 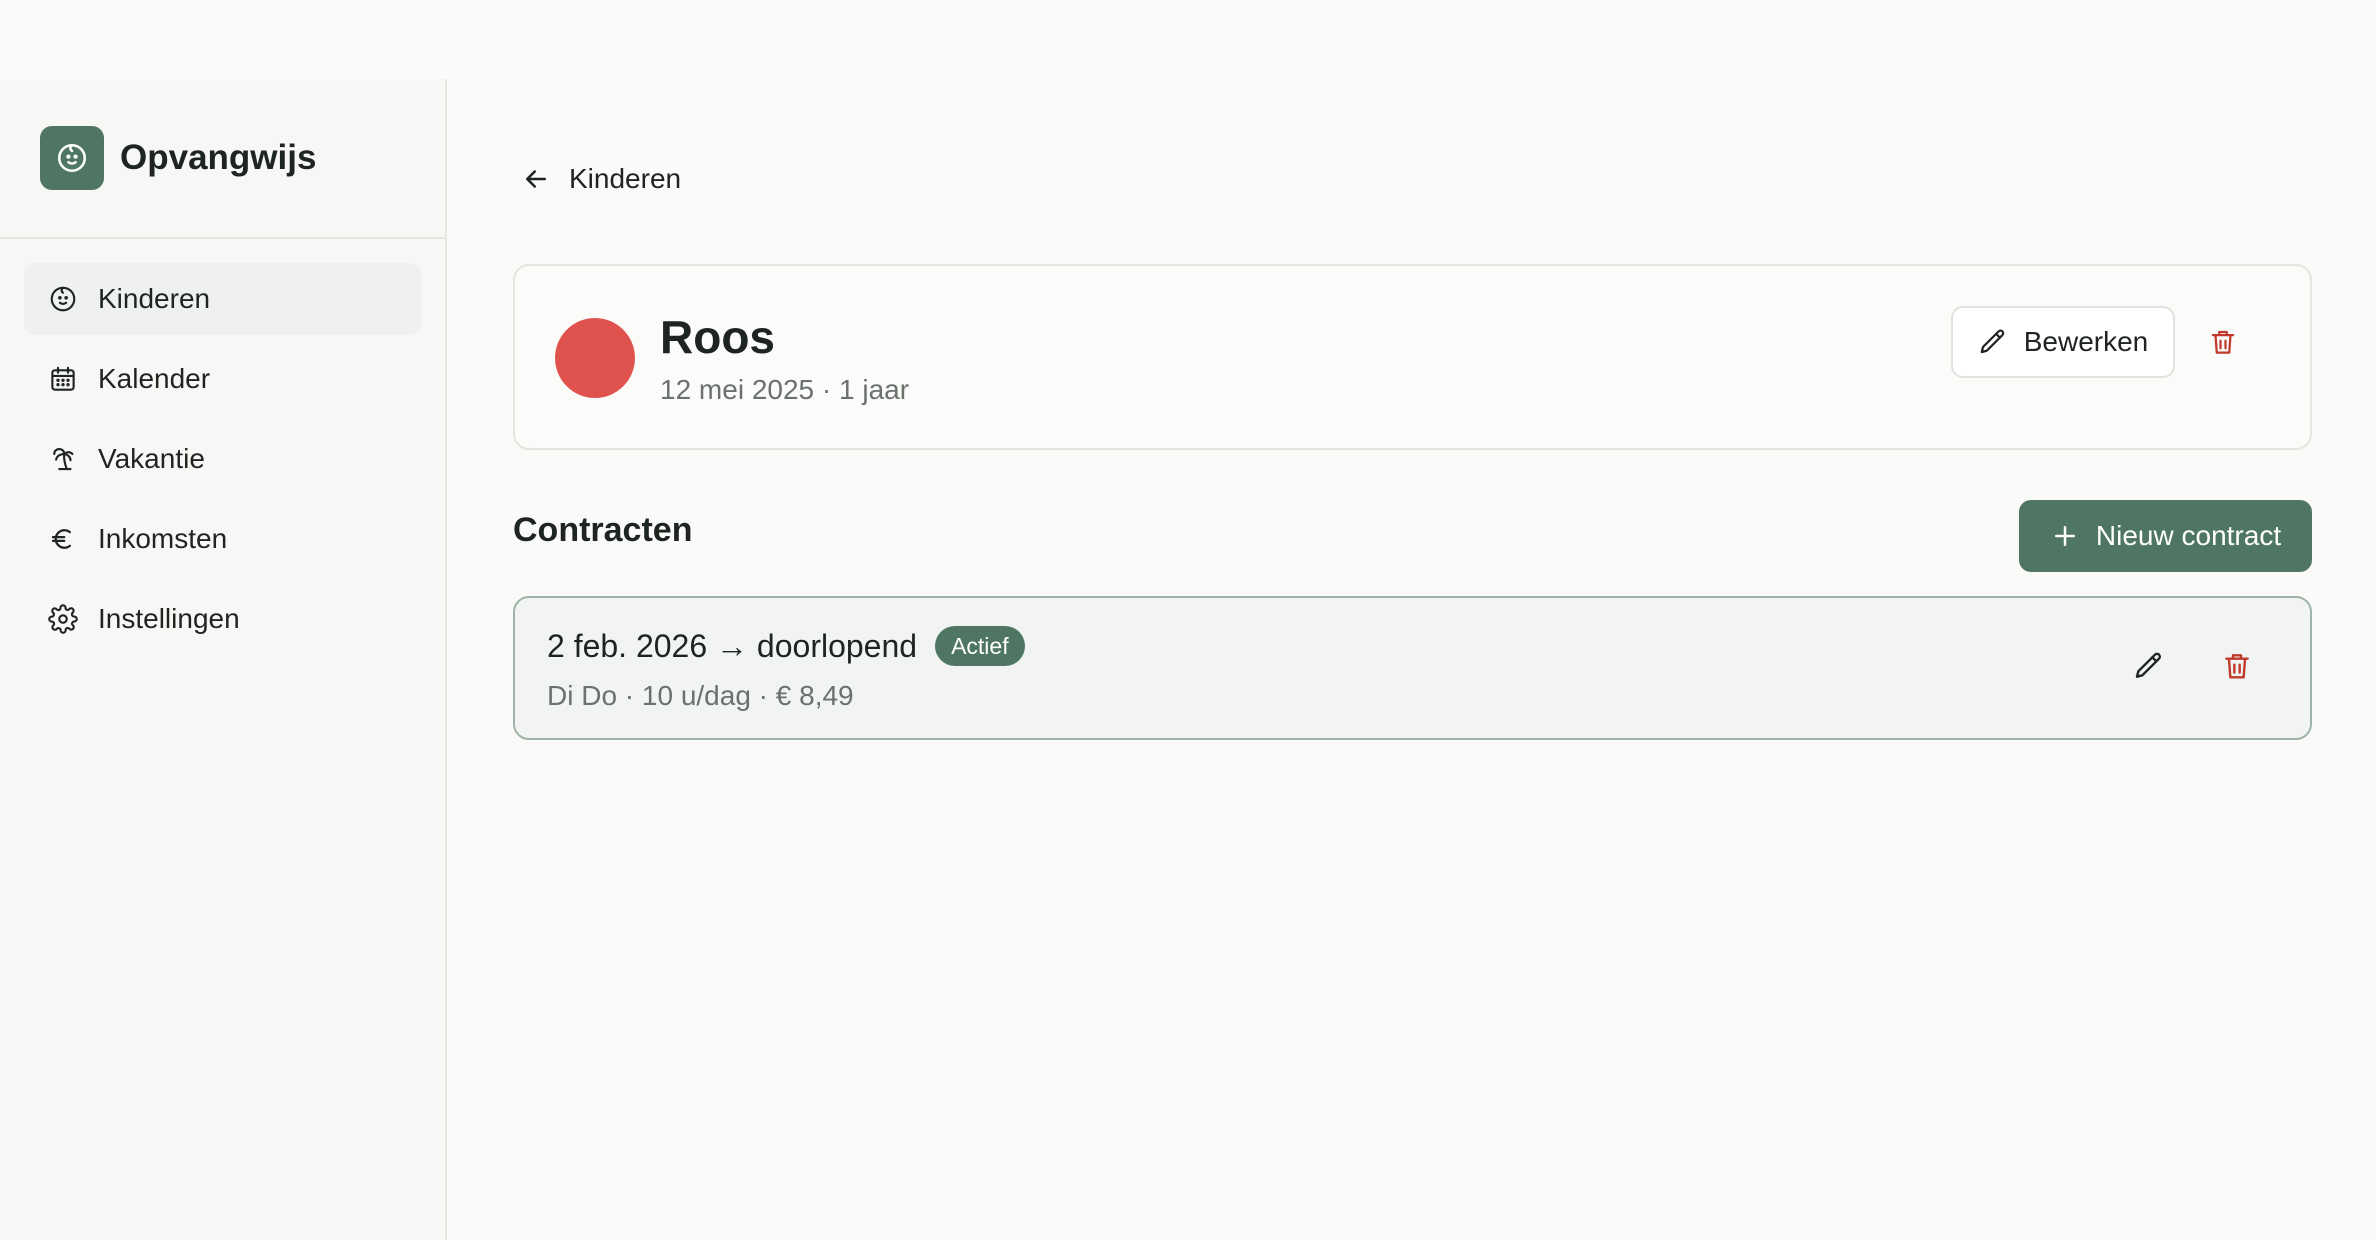 I want to click on arrow-left-icon, so click(x=536, y=179).